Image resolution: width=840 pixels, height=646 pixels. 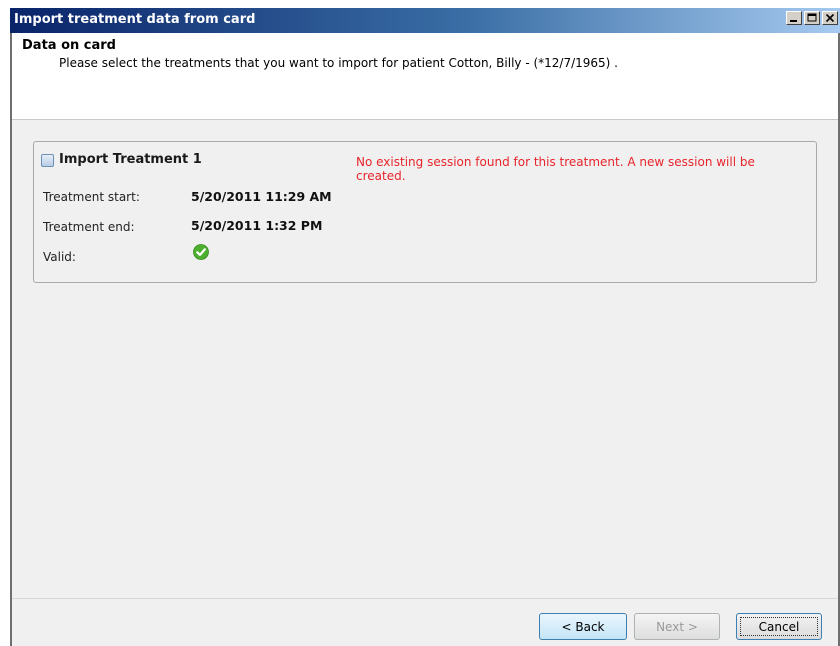 I want to click on treatment-end-value: 5/20/2011 1:32 PM, so click(x=257, y=225).